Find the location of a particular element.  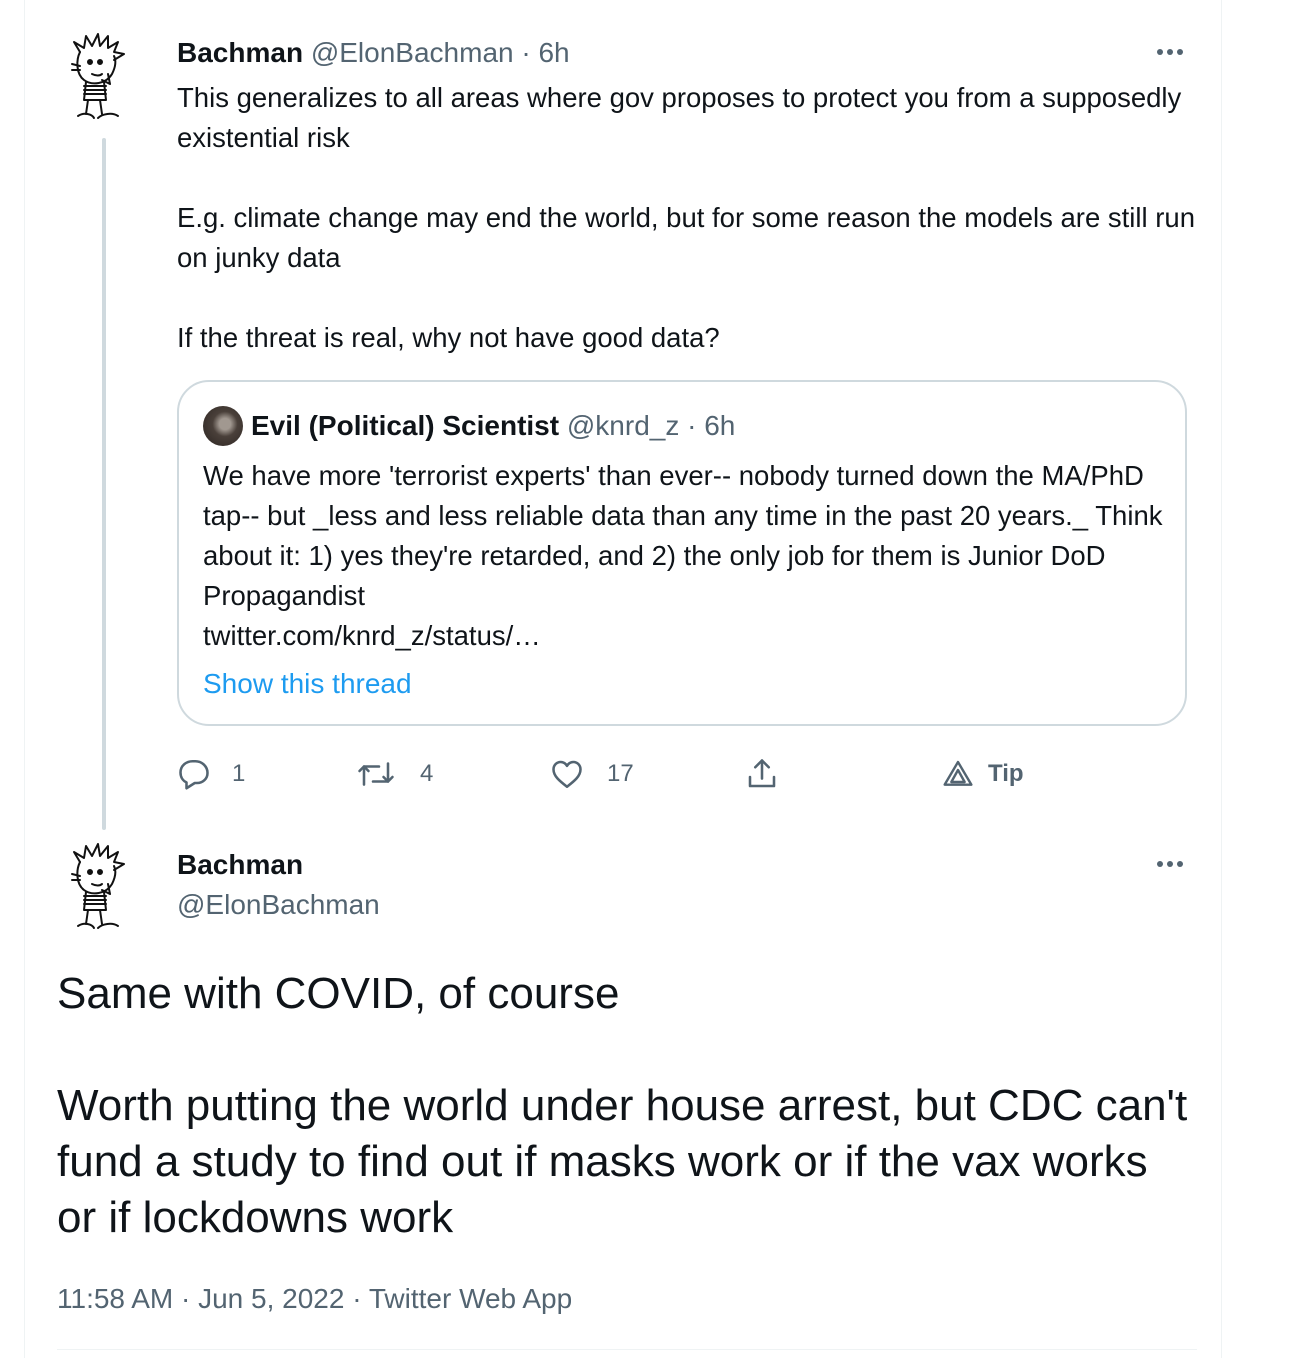

retweet-count: 4 is located at coordinates (427, 773).